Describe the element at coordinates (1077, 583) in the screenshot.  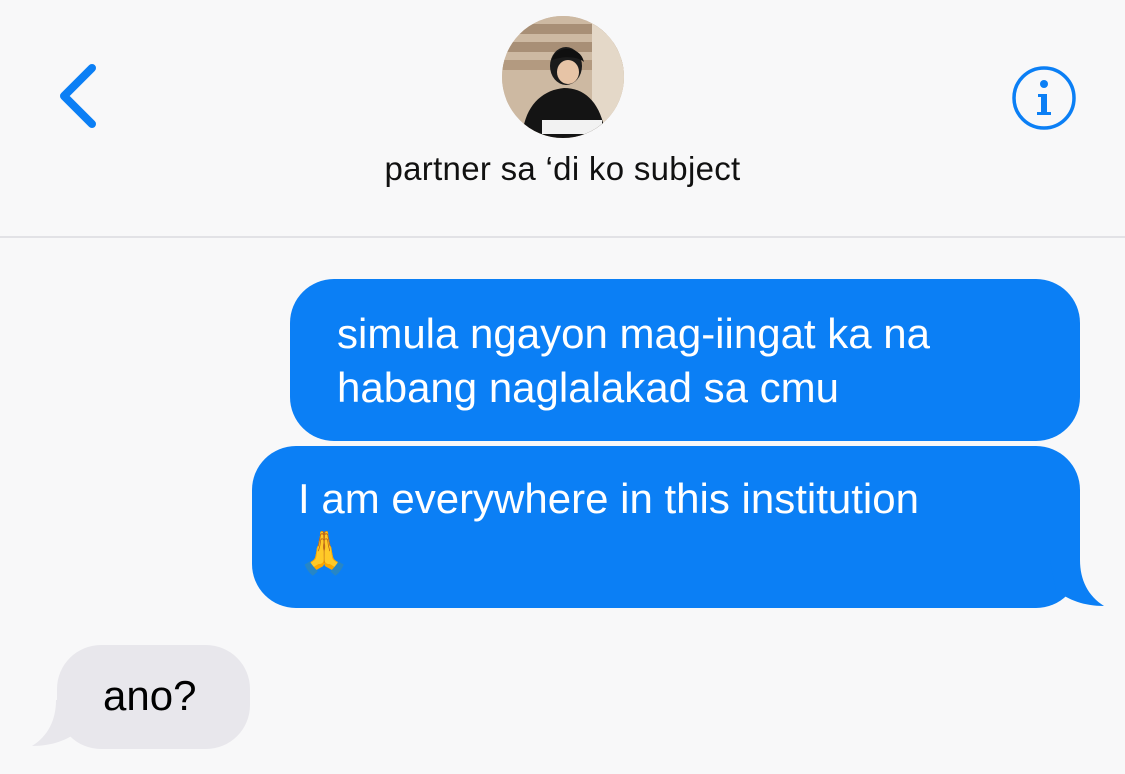
I see `sent-bubble-tail` at that location.